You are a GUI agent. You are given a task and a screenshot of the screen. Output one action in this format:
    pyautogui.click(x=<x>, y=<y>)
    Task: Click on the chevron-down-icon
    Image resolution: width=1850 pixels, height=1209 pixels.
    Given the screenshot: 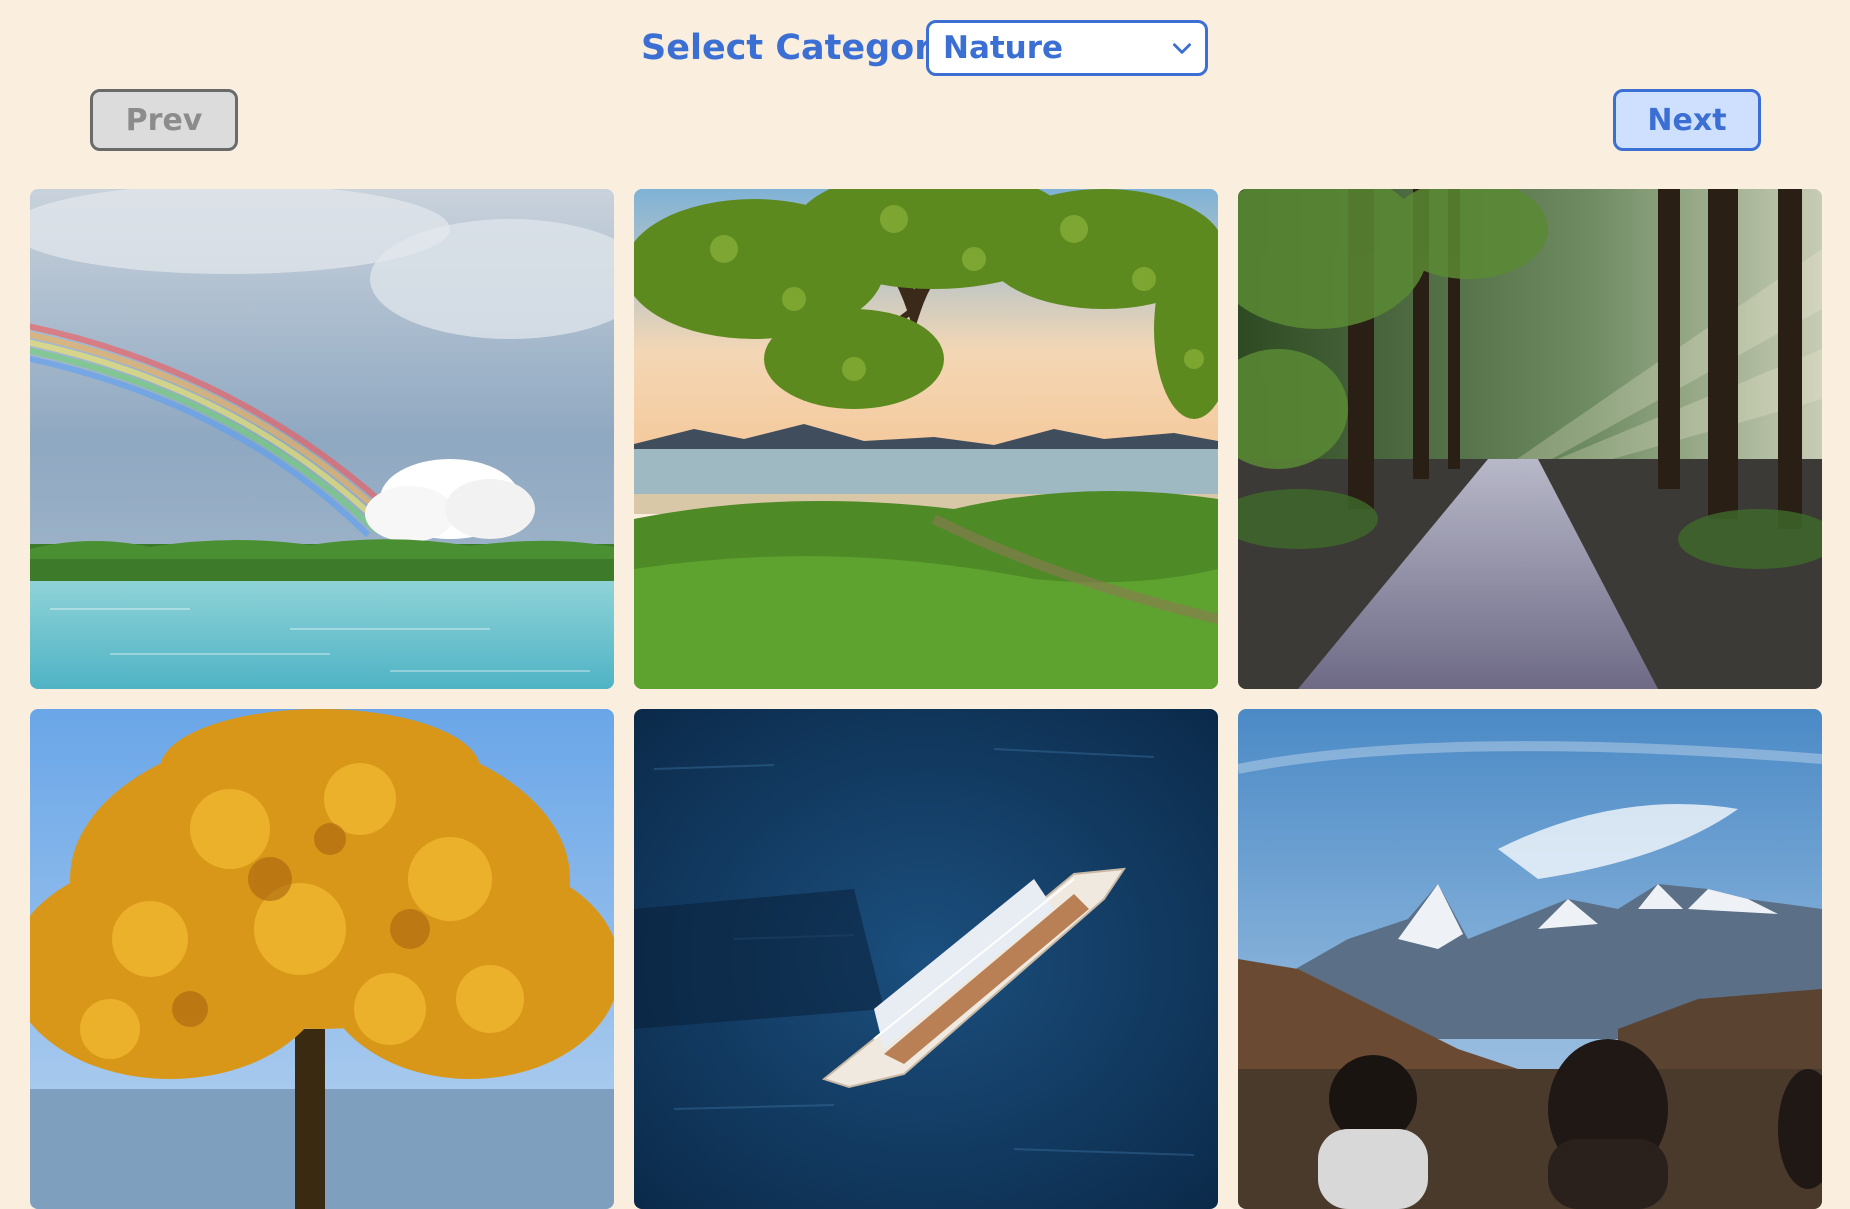 What is the action you would take?
    pyautogui.click(x=1182, y=48)
    